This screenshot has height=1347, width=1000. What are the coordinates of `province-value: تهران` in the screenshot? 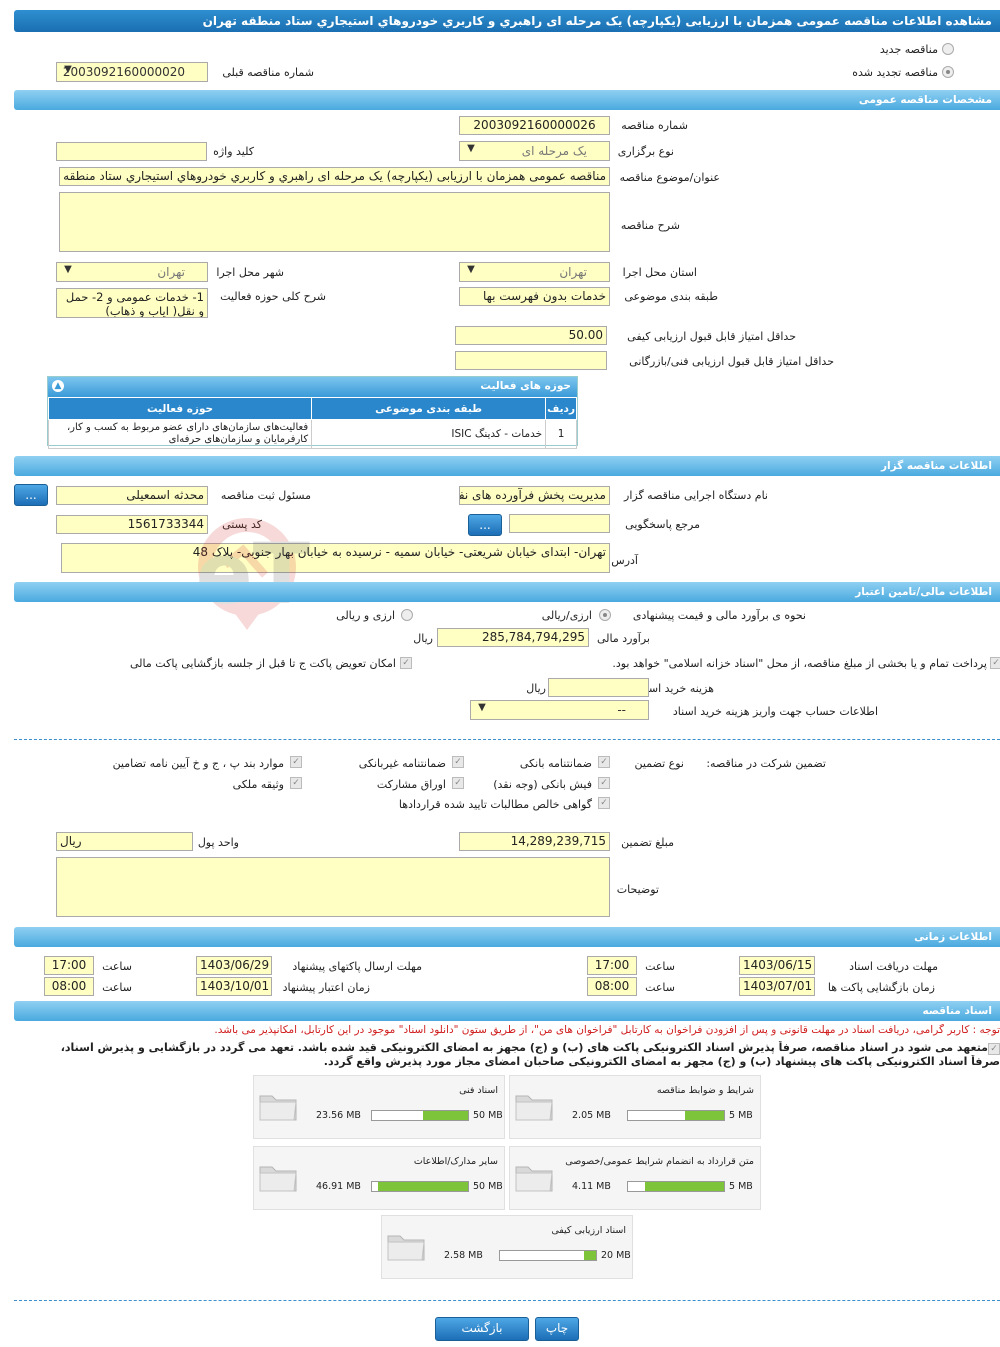 It's located at (573, 272).